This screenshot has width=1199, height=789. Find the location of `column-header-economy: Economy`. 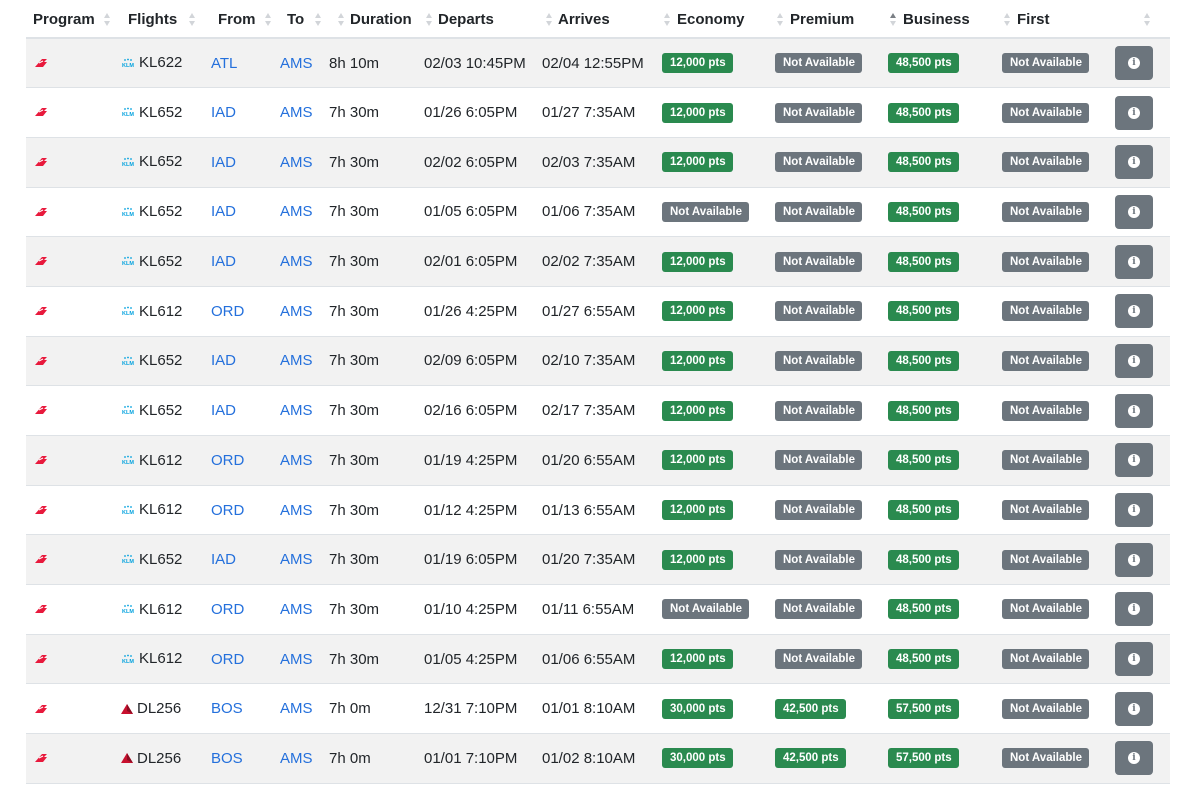

column-header-economy: Economy is located at coordinates (718, 19).